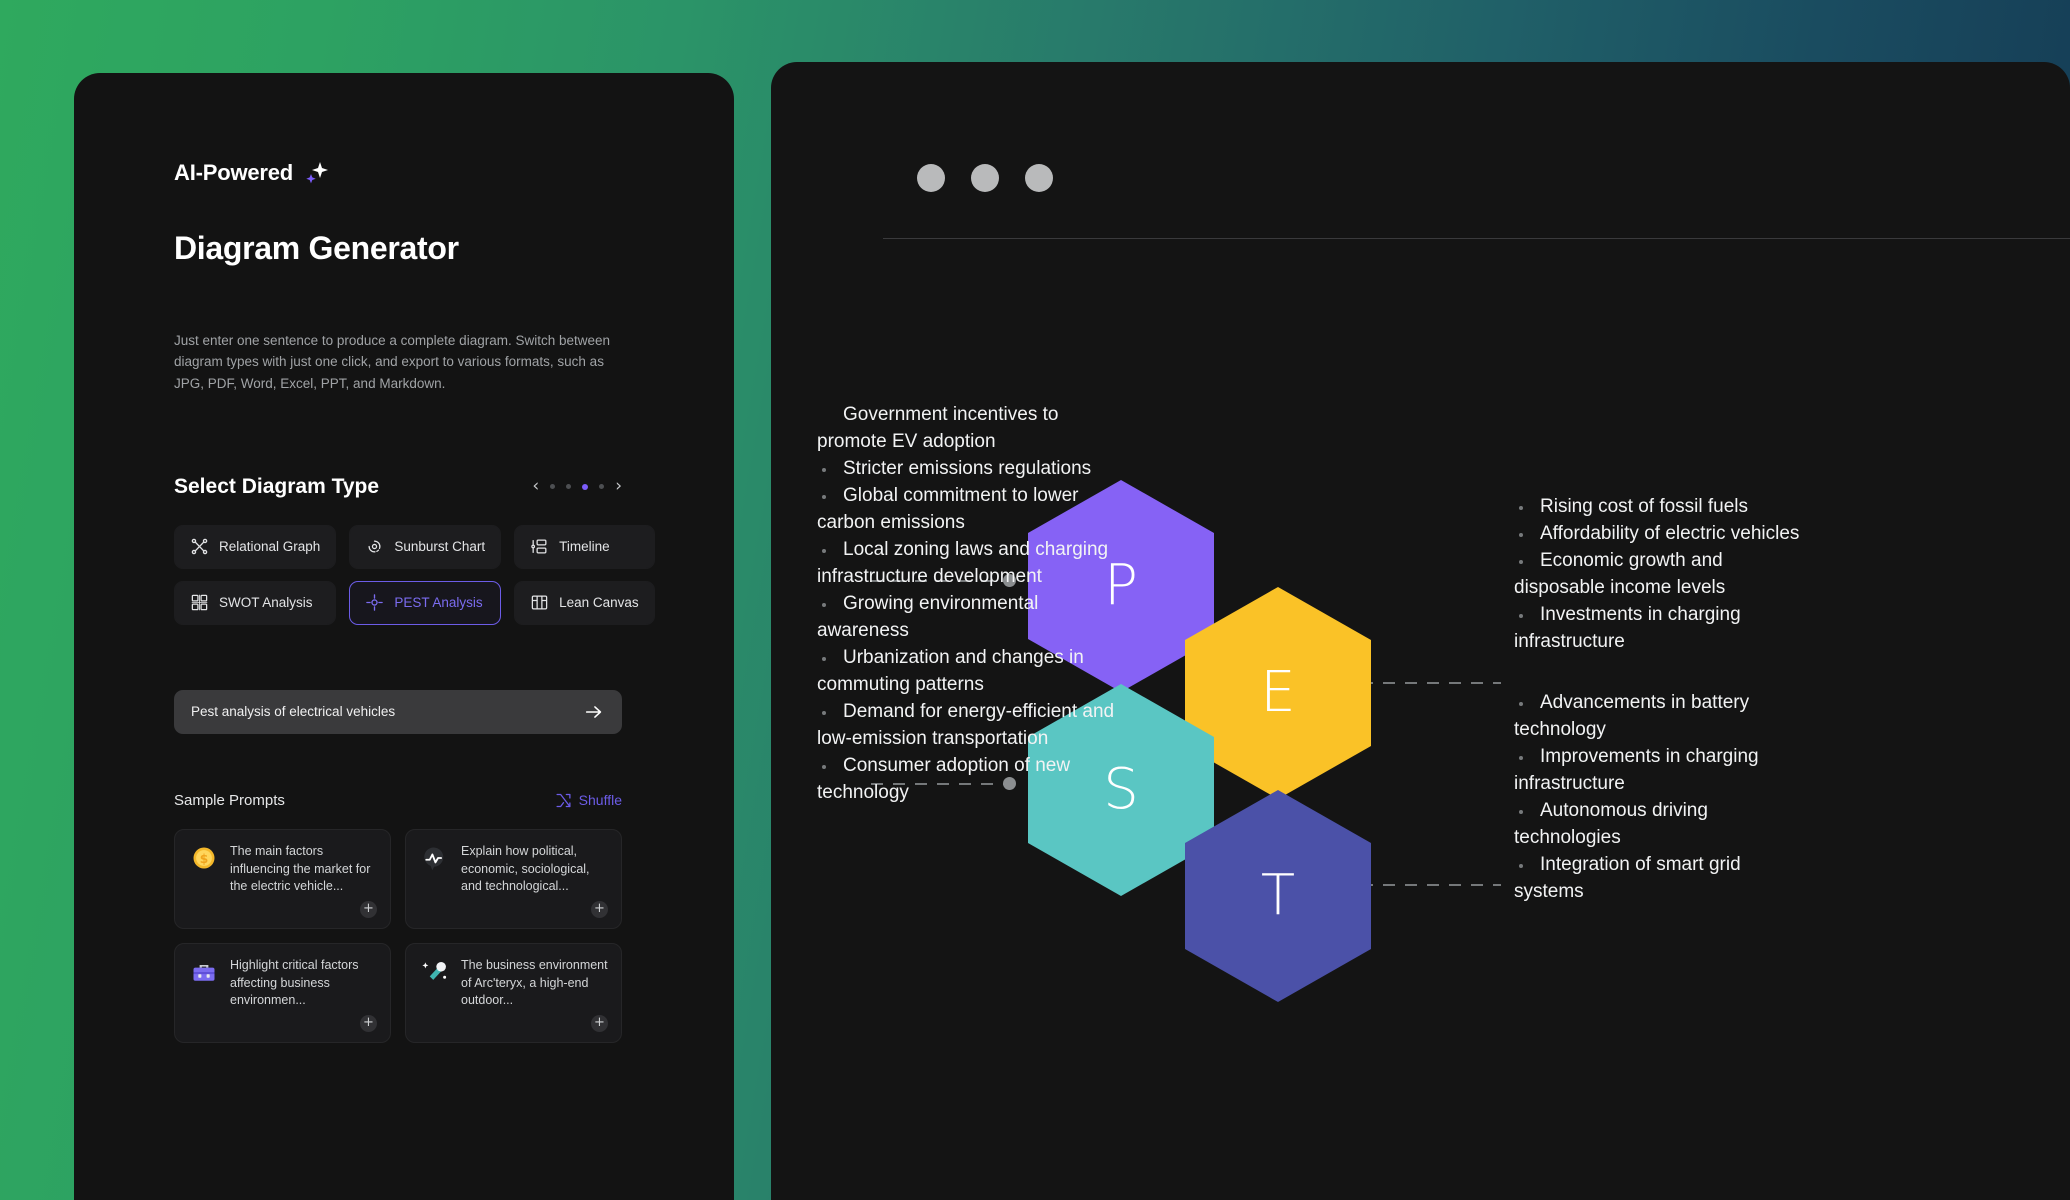 This screenshot has width=2070, height=1200. What do you see at coordinates (1431, 683) in the screenshot?
I see `connector-economic` at bounding box center [1431, 683].